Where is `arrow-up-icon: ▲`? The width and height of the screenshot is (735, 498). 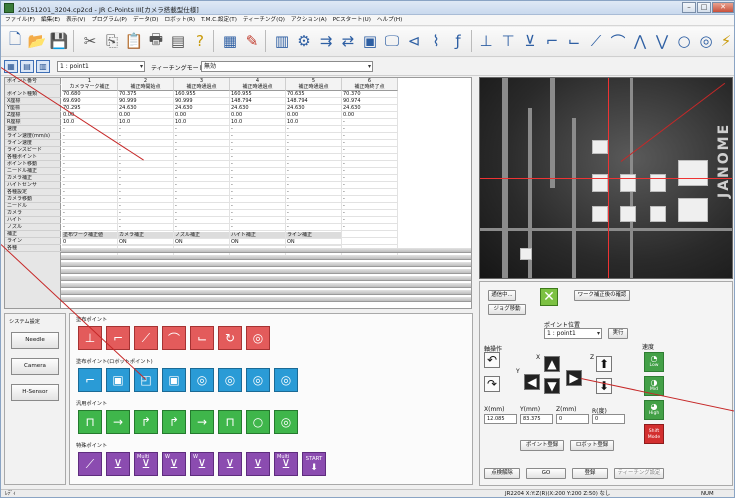
arrow-up-icon: ▲ is located at coordinates (552, 364).